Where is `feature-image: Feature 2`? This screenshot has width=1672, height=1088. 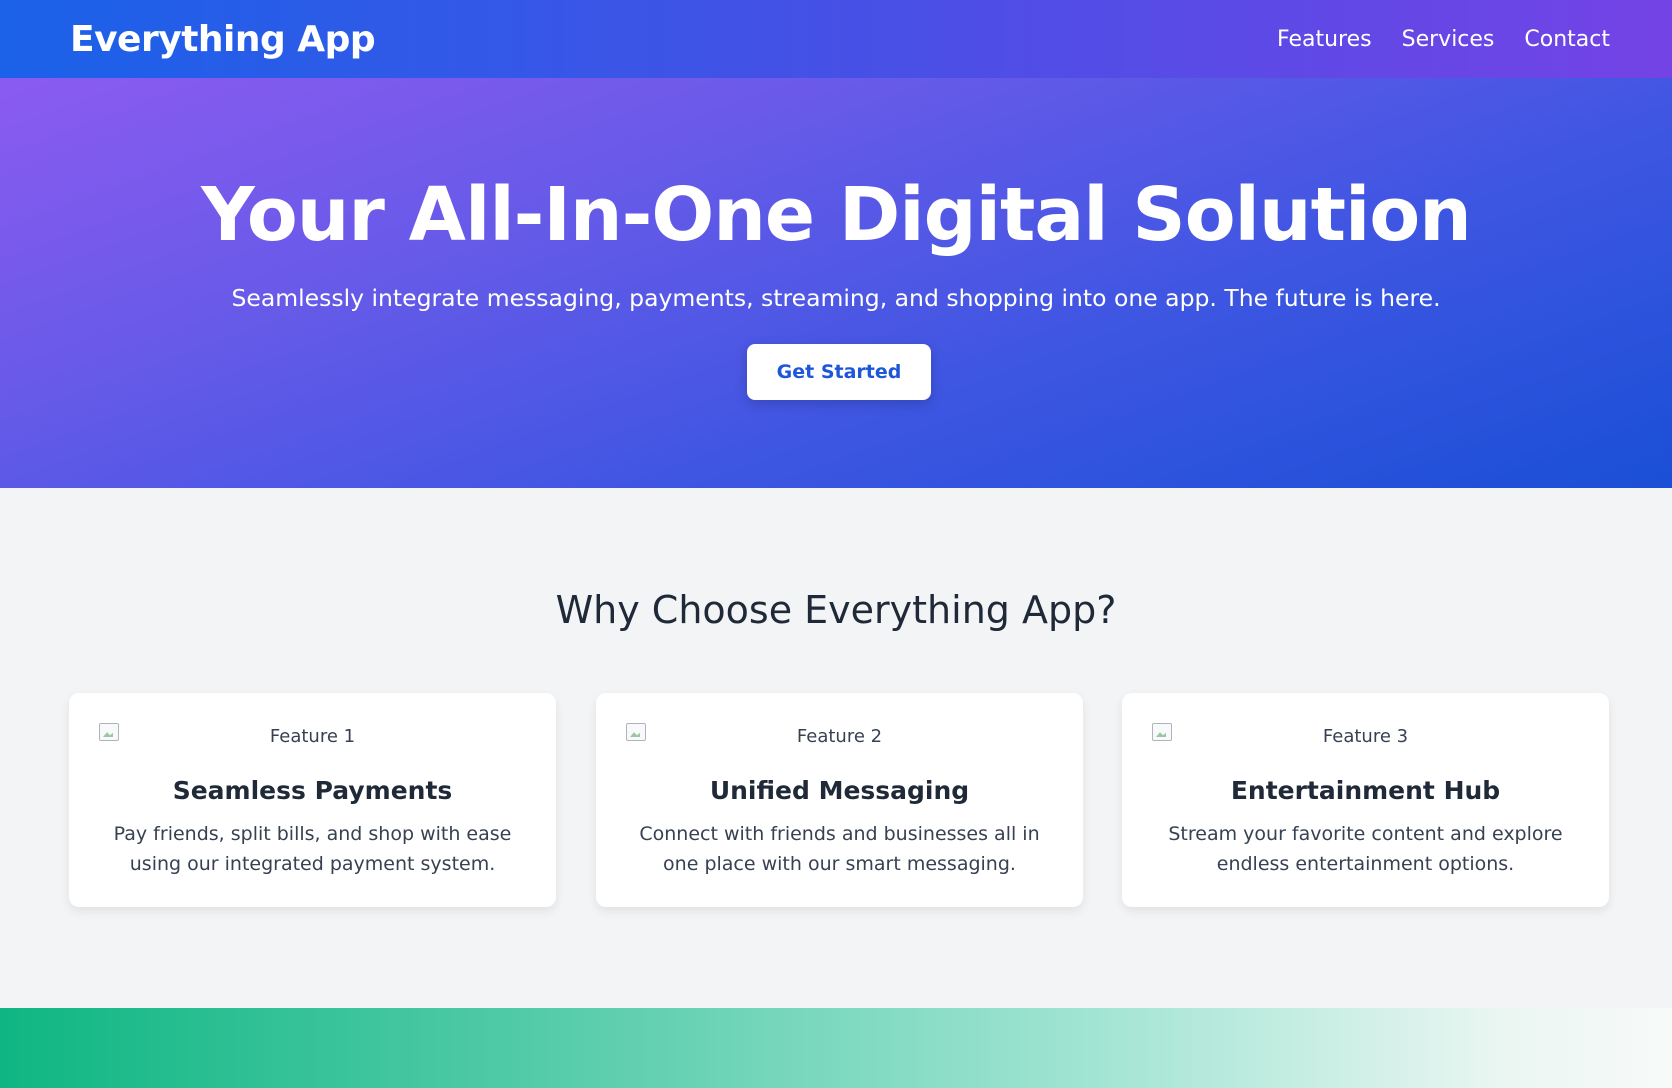 feature-image: Feature 2 is located at coordinates (839, 736).